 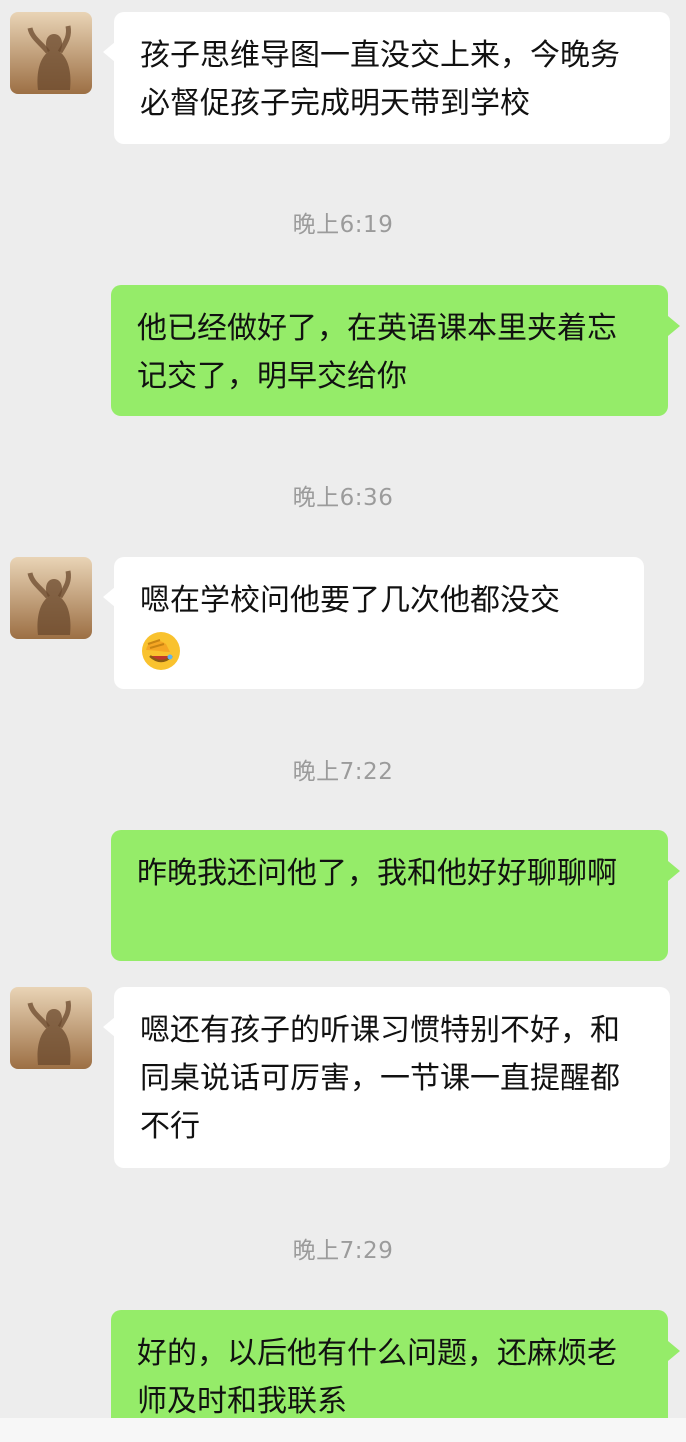 What do you see at coordinates (343, 772) in the screenshot?
I see `timestamp: 晚上7:22` at bounding box center [343, 772].